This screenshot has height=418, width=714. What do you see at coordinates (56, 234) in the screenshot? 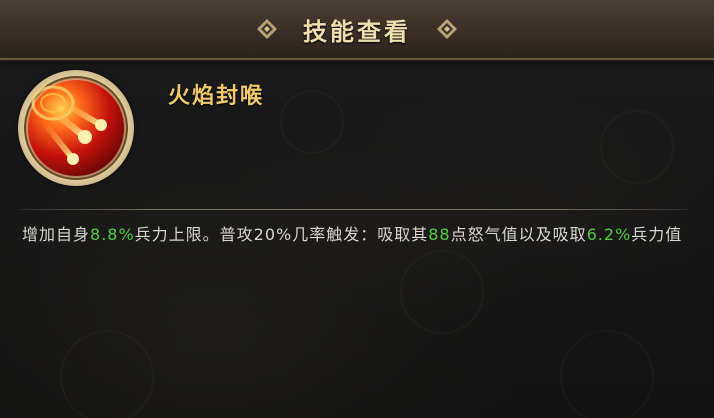
I see `description-text: 增加自身` at bounding box center [56, 234].